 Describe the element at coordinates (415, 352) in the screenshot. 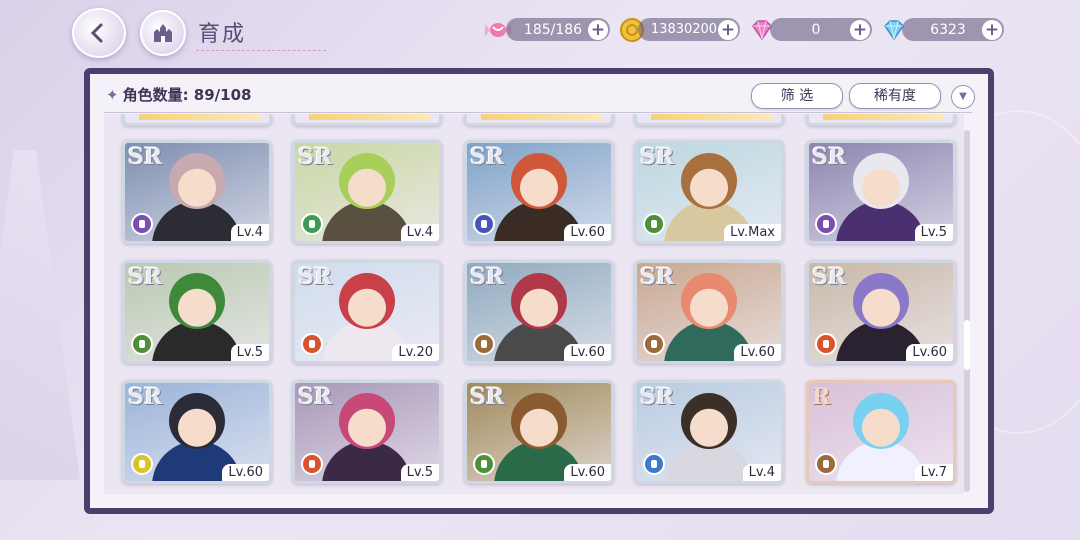

I see `level-label: Lv.20` at that location.